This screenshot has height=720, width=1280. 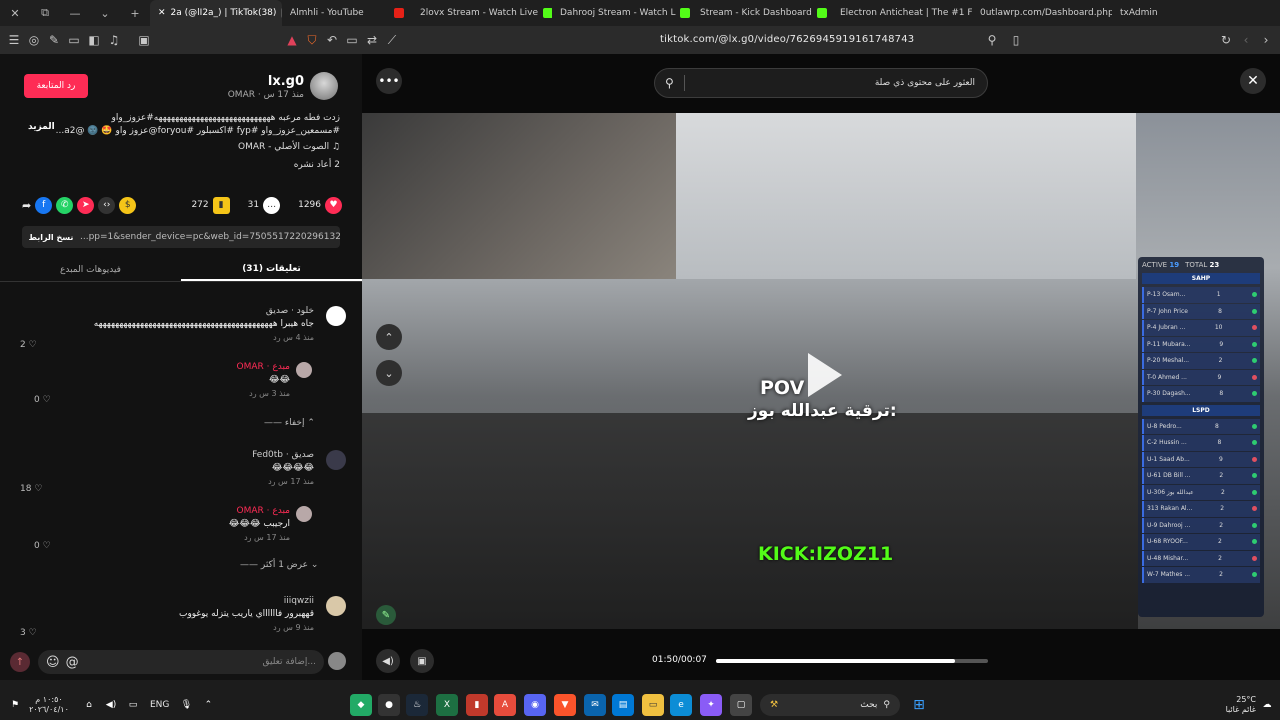 I want to click on brave-shield-icon: ⛉, so click(x=312, y=40).